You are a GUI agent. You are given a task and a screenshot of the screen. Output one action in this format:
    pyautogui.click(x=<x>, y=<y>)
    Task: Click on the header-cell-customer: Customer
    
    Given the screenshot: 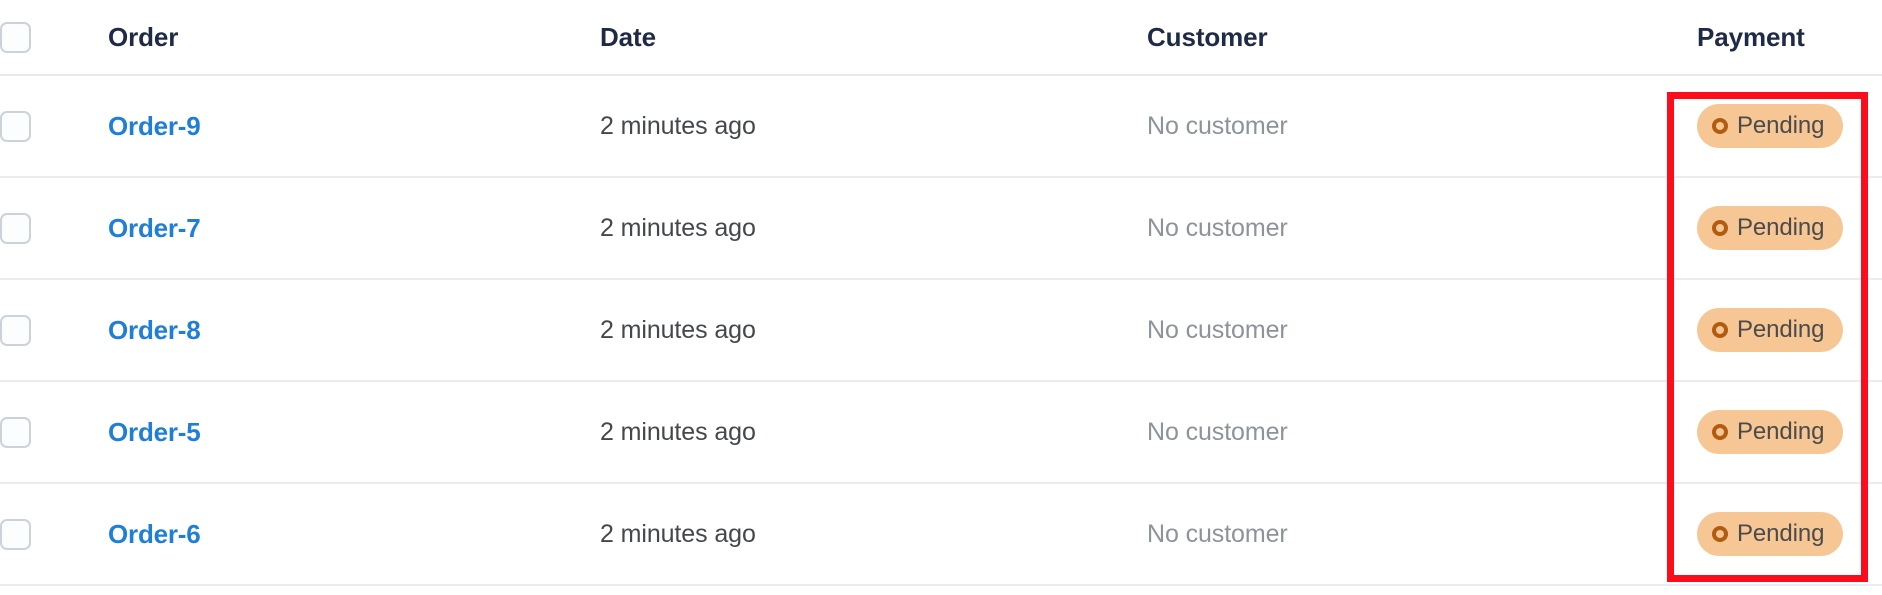 What is the action you would take?
    pyautogui.click(x=1422, y=38)
    